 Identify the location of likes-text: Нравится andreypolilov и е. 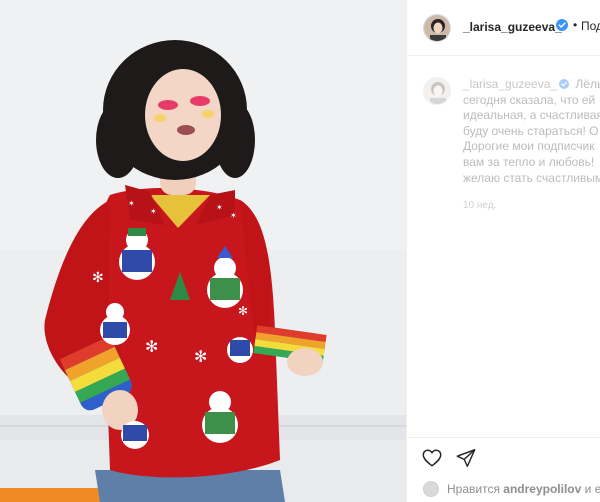
(523, 489).